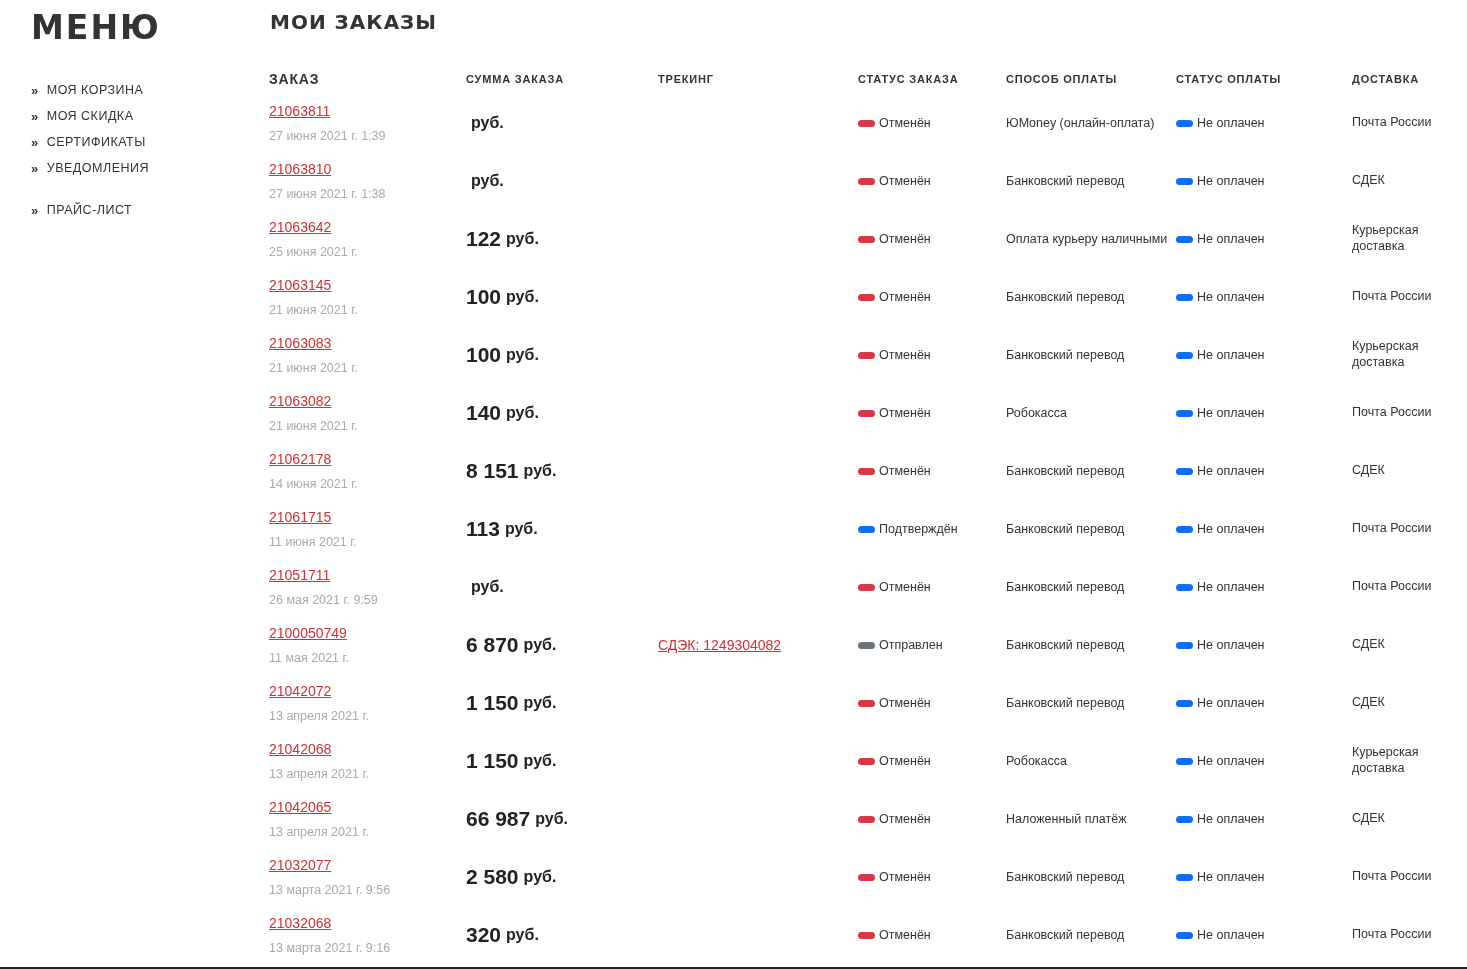  I want to click on order-link: 21062178, so click(300, 459).